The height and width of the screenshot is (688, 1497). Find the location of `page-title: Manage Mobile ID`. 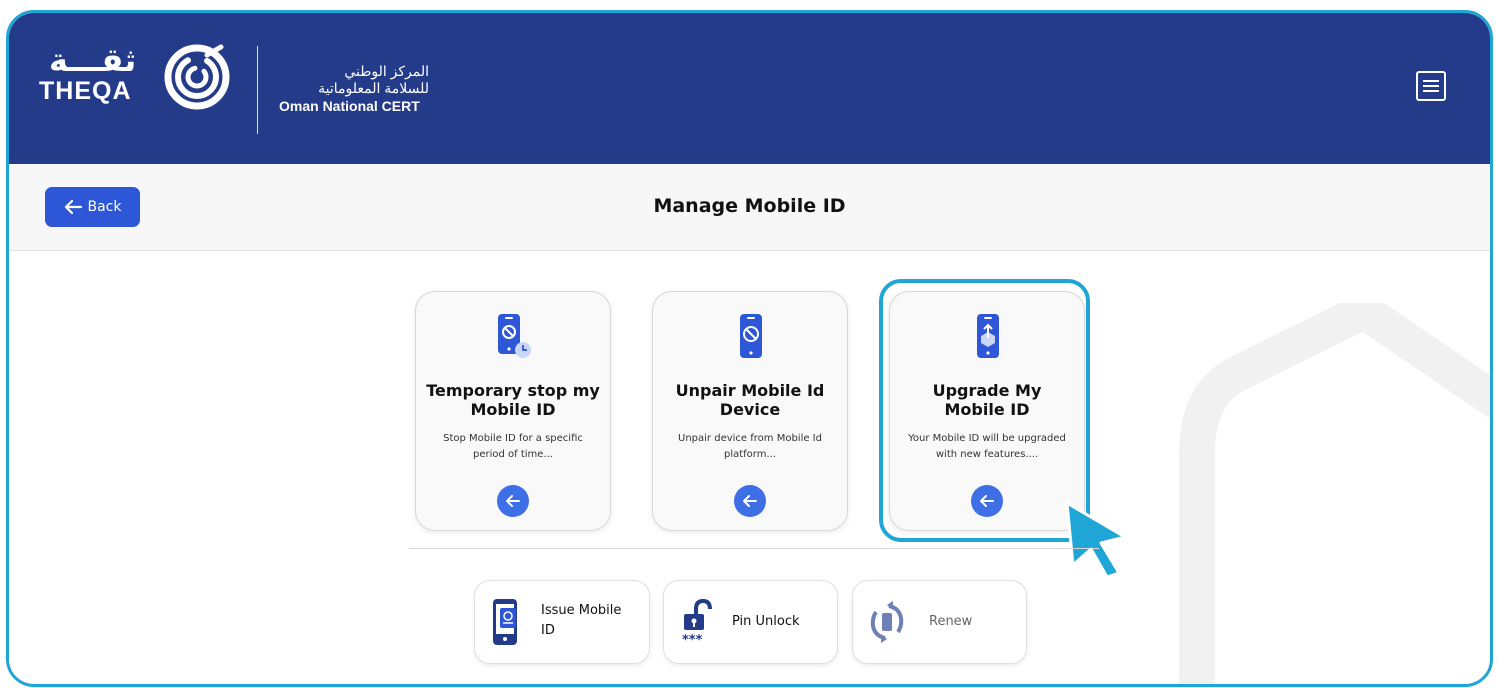

page-title: Manage Mobile ID is located at coordinates (749, 206).